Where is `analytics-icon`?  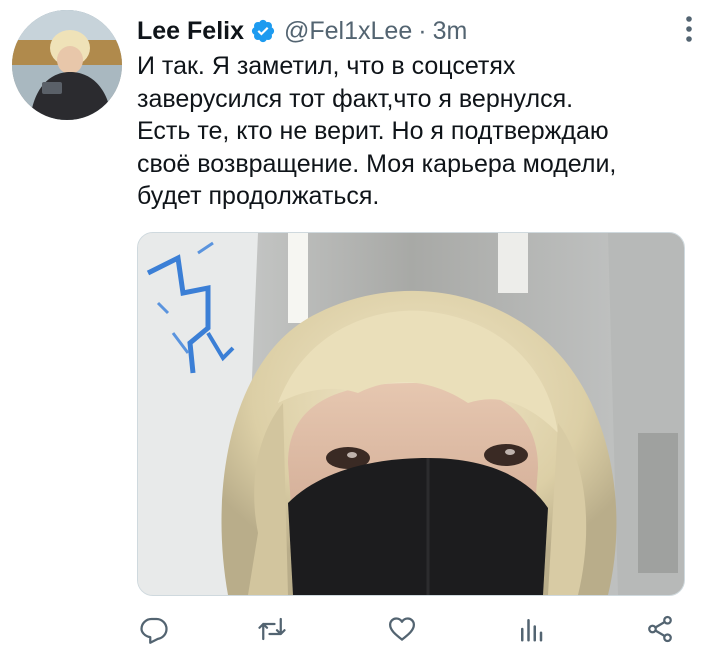
analytics-icon is located at coordinates (532, 630).